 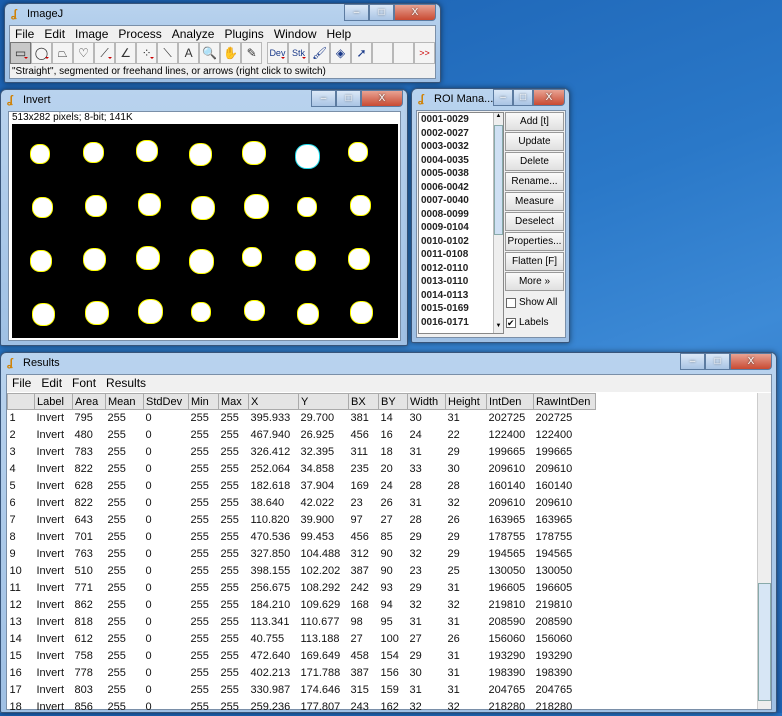 I want to click on roi-list-item: 0012-0110, so click(x=461, y=269).